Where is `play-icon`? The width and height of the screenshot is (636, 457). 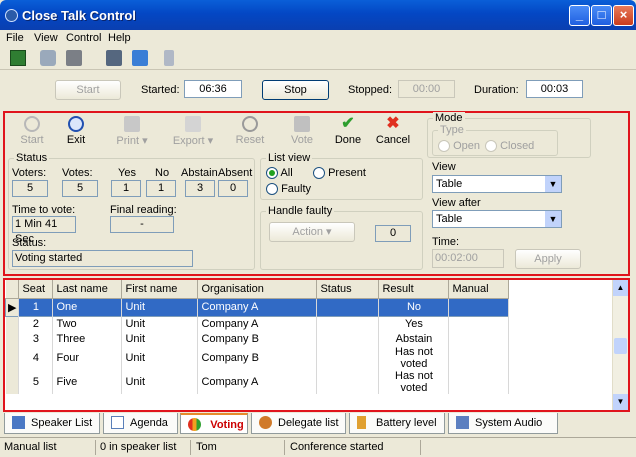 play-icon is located at coordinates (32, 124).